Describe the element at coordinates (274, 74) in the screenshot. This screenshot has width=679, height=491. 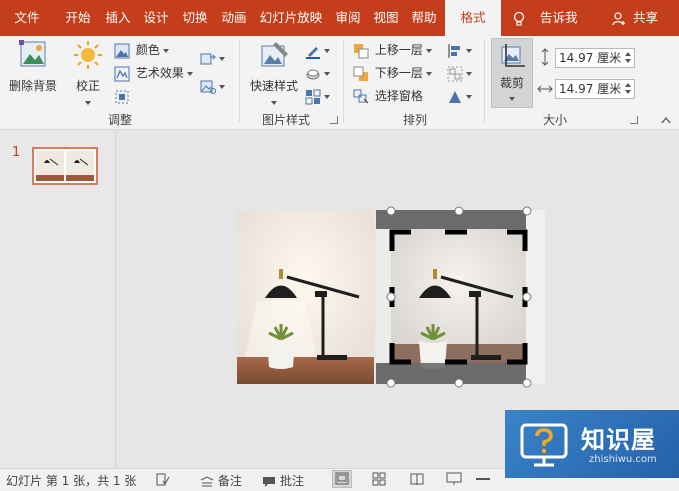
I see `quick-styles-button: 快速样式` at that location.